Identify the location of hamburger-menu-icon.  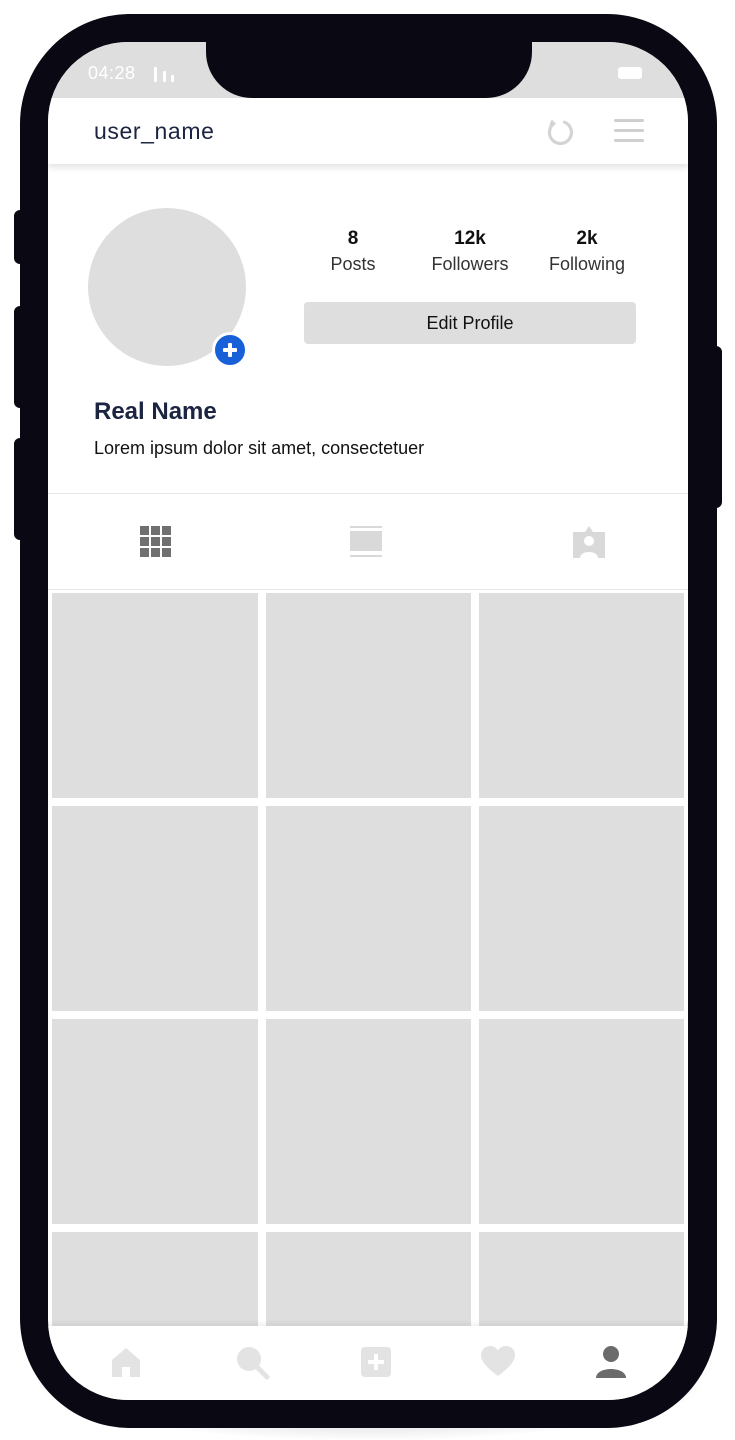
(630, 132).